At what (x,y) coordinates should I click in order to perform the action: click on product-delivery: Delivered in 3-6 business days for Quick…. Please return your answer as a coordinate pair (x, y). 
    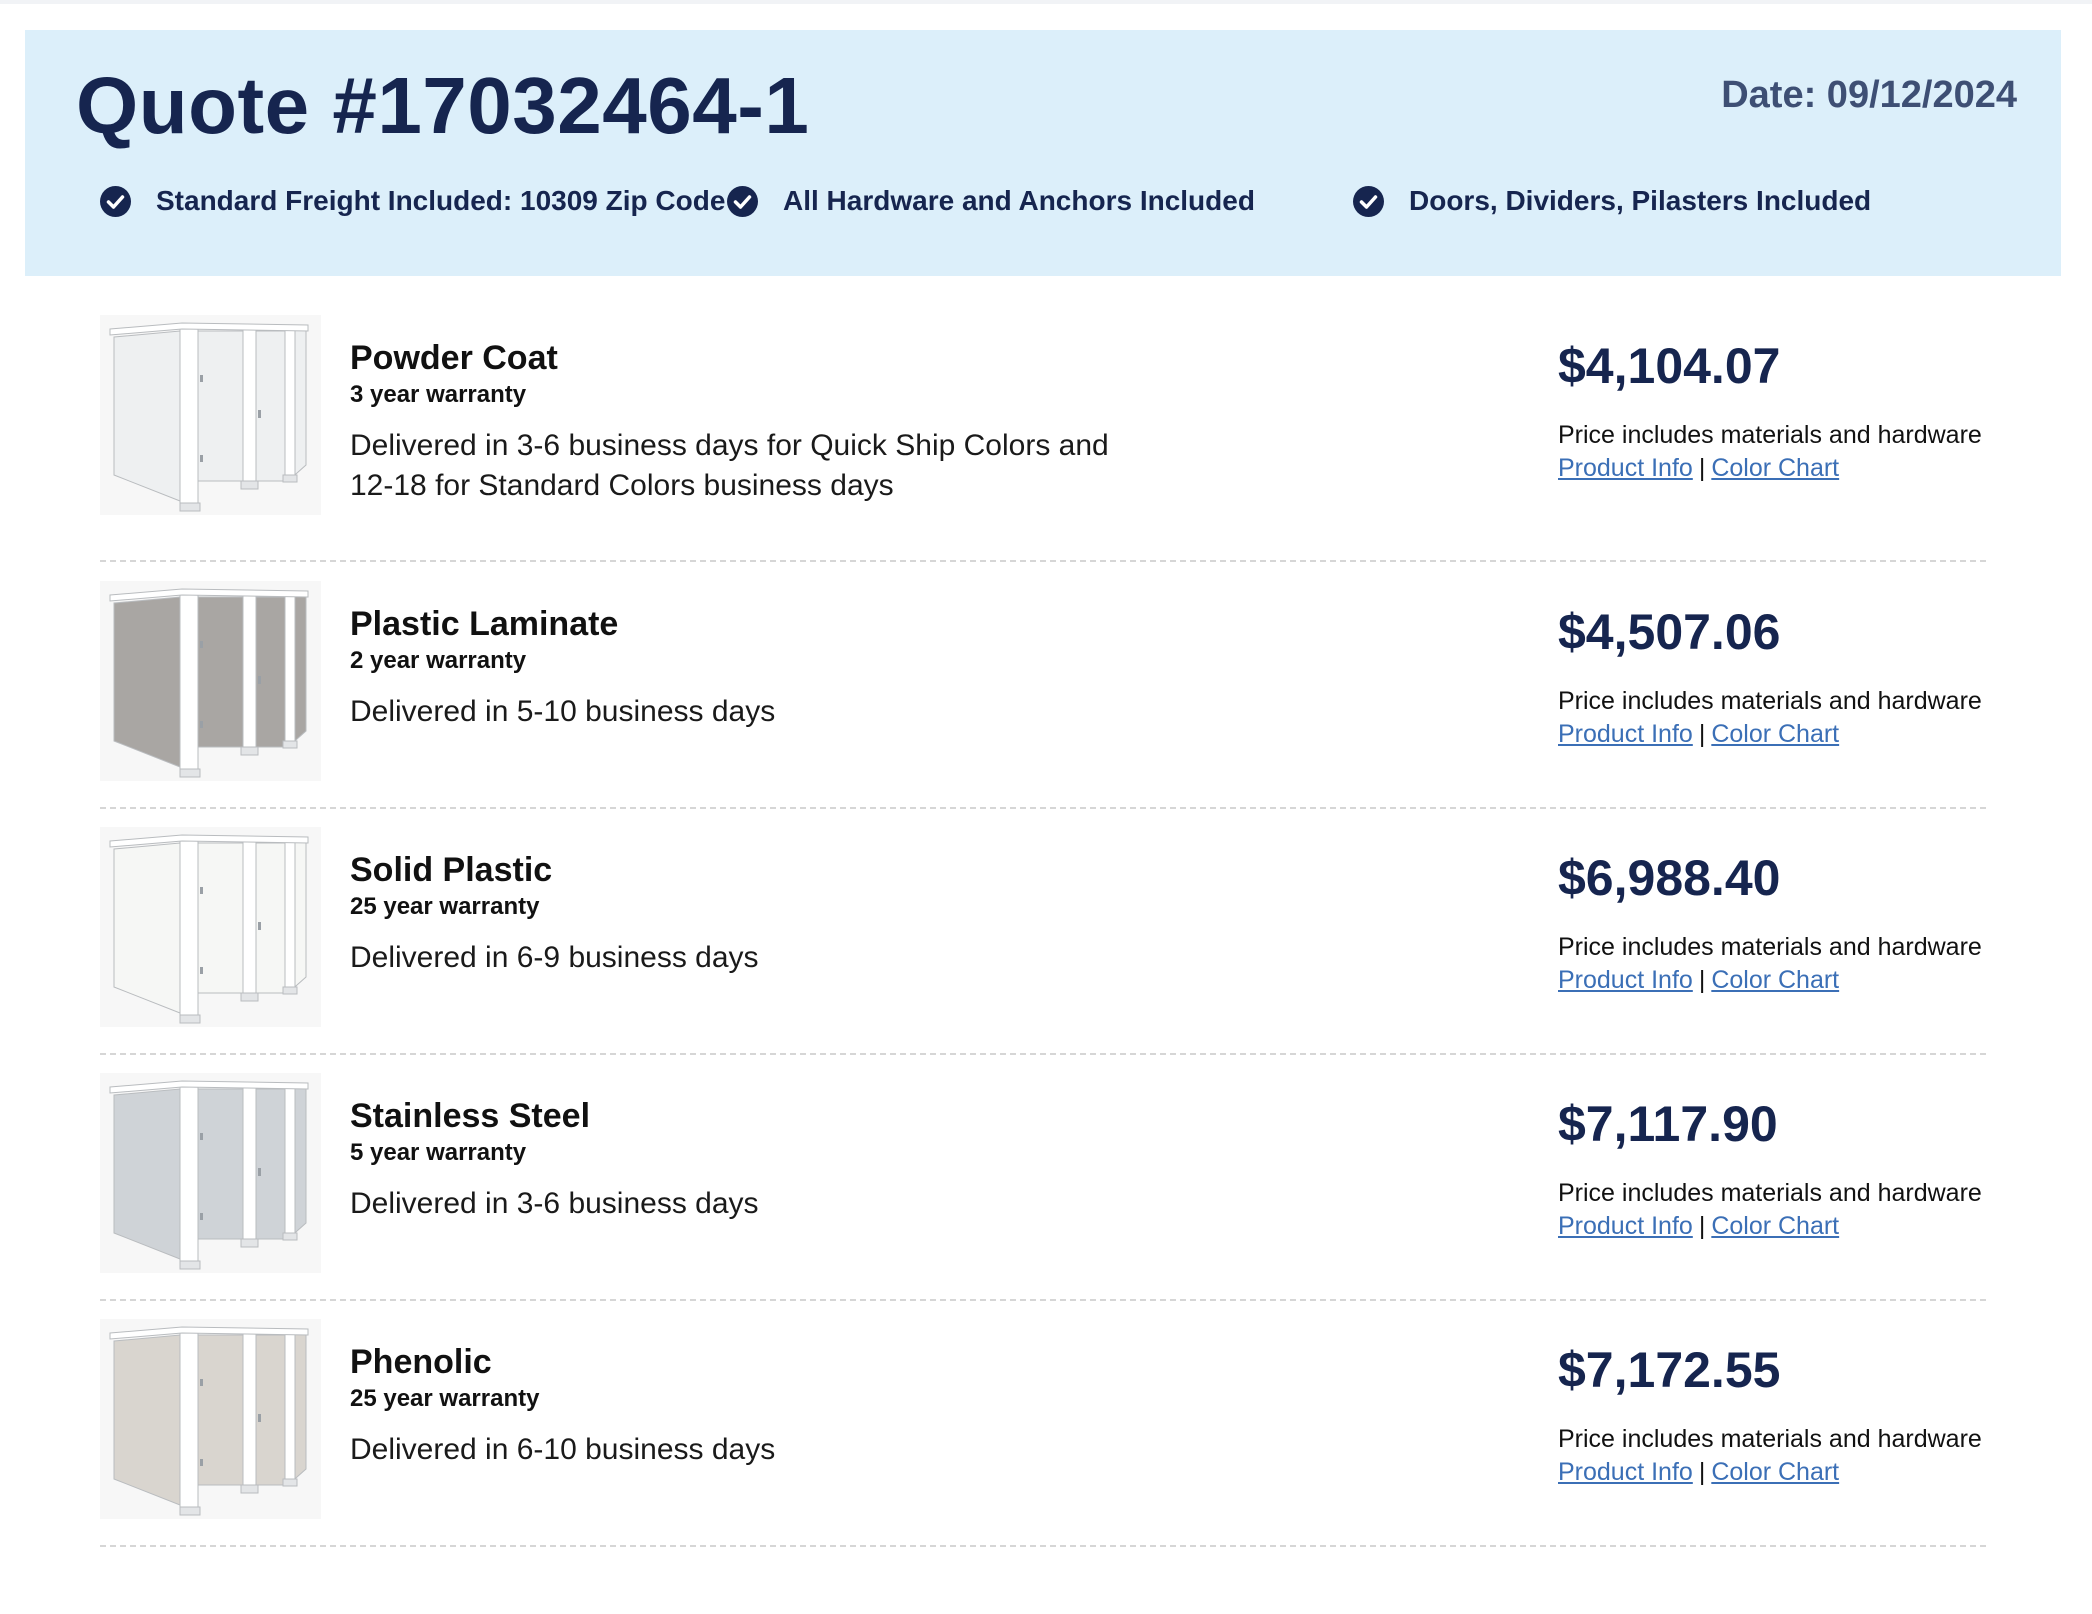
    Looking at the image, I should click on (729, 465).